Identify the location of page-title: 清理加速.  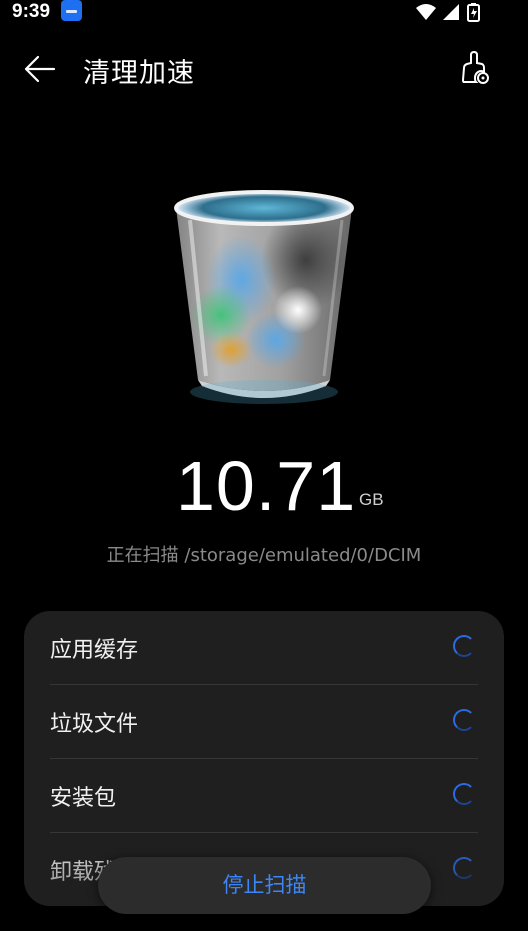
(139, 73).